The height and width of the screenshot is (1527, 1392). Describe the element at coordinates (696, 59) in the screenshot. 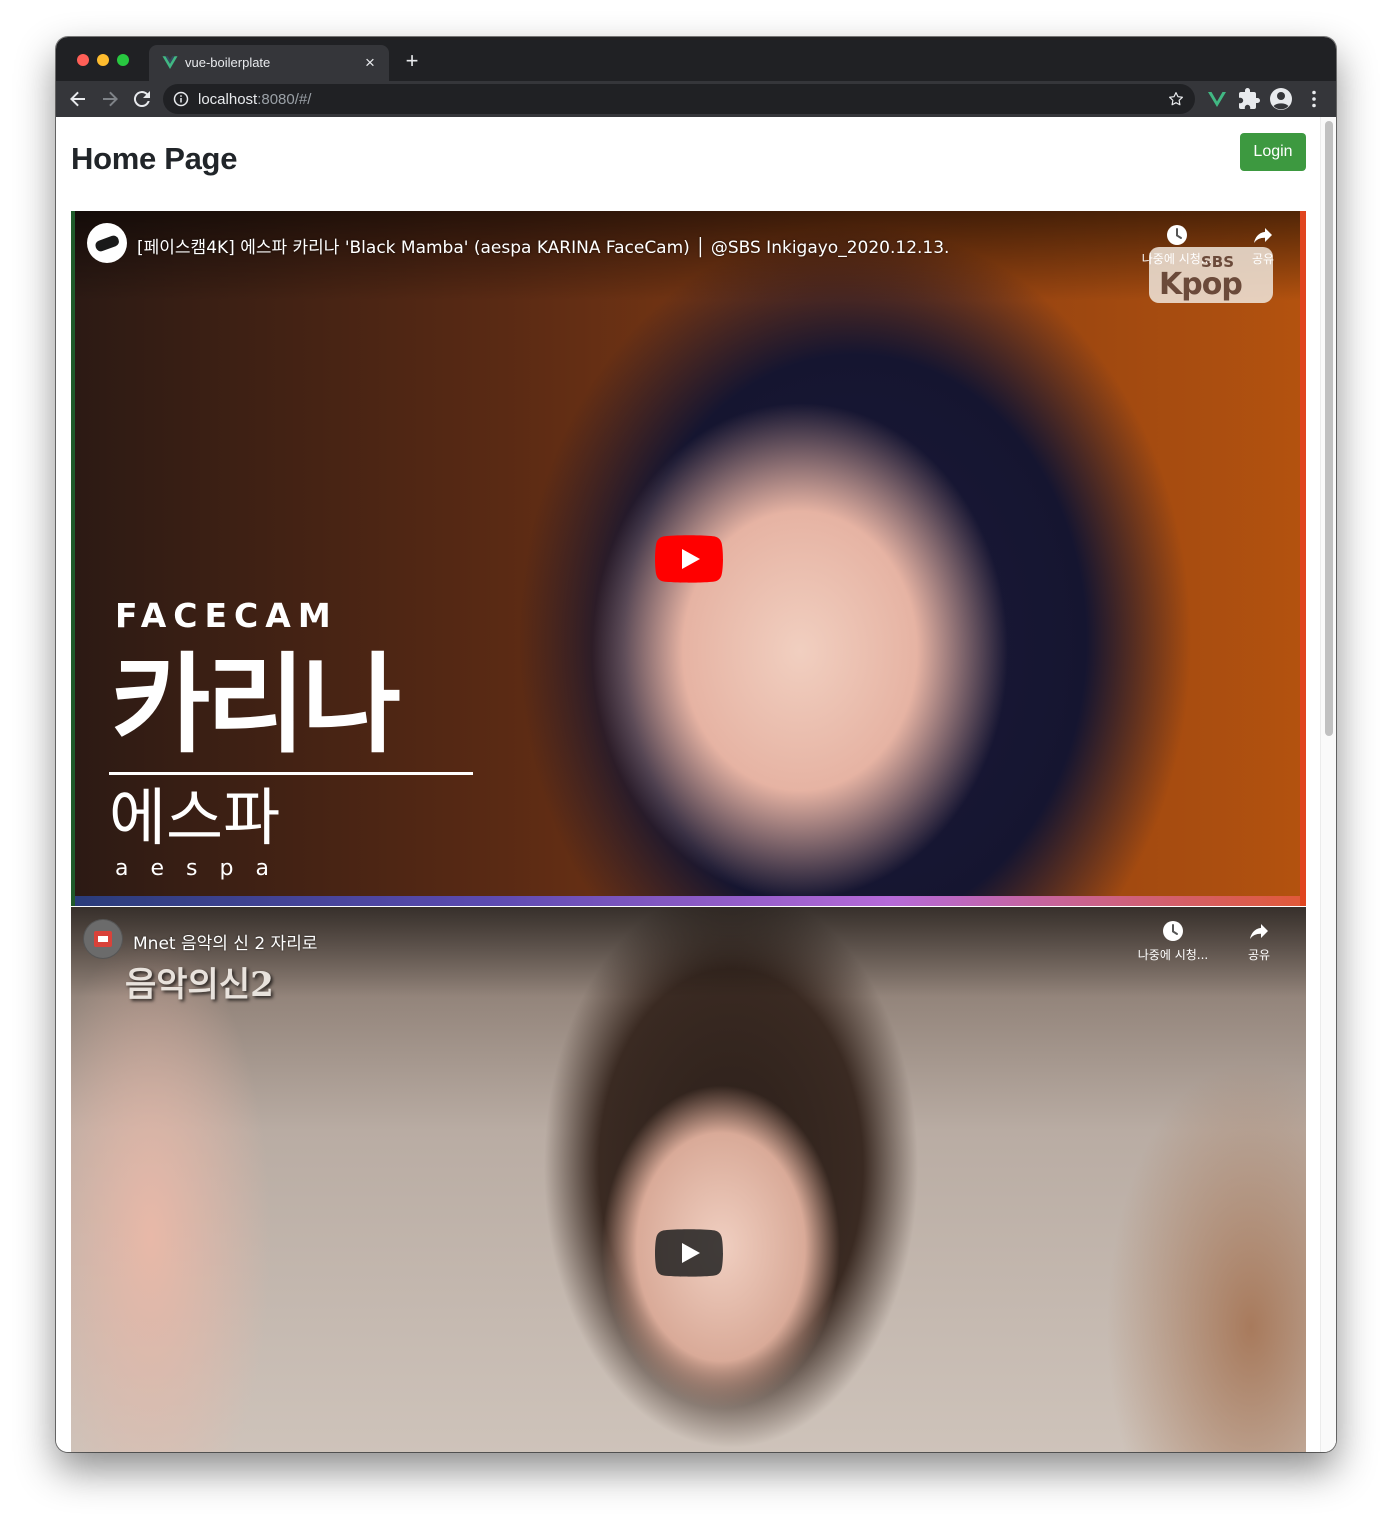

I see `tab-bar: vue-boilerplate × +` at that location.